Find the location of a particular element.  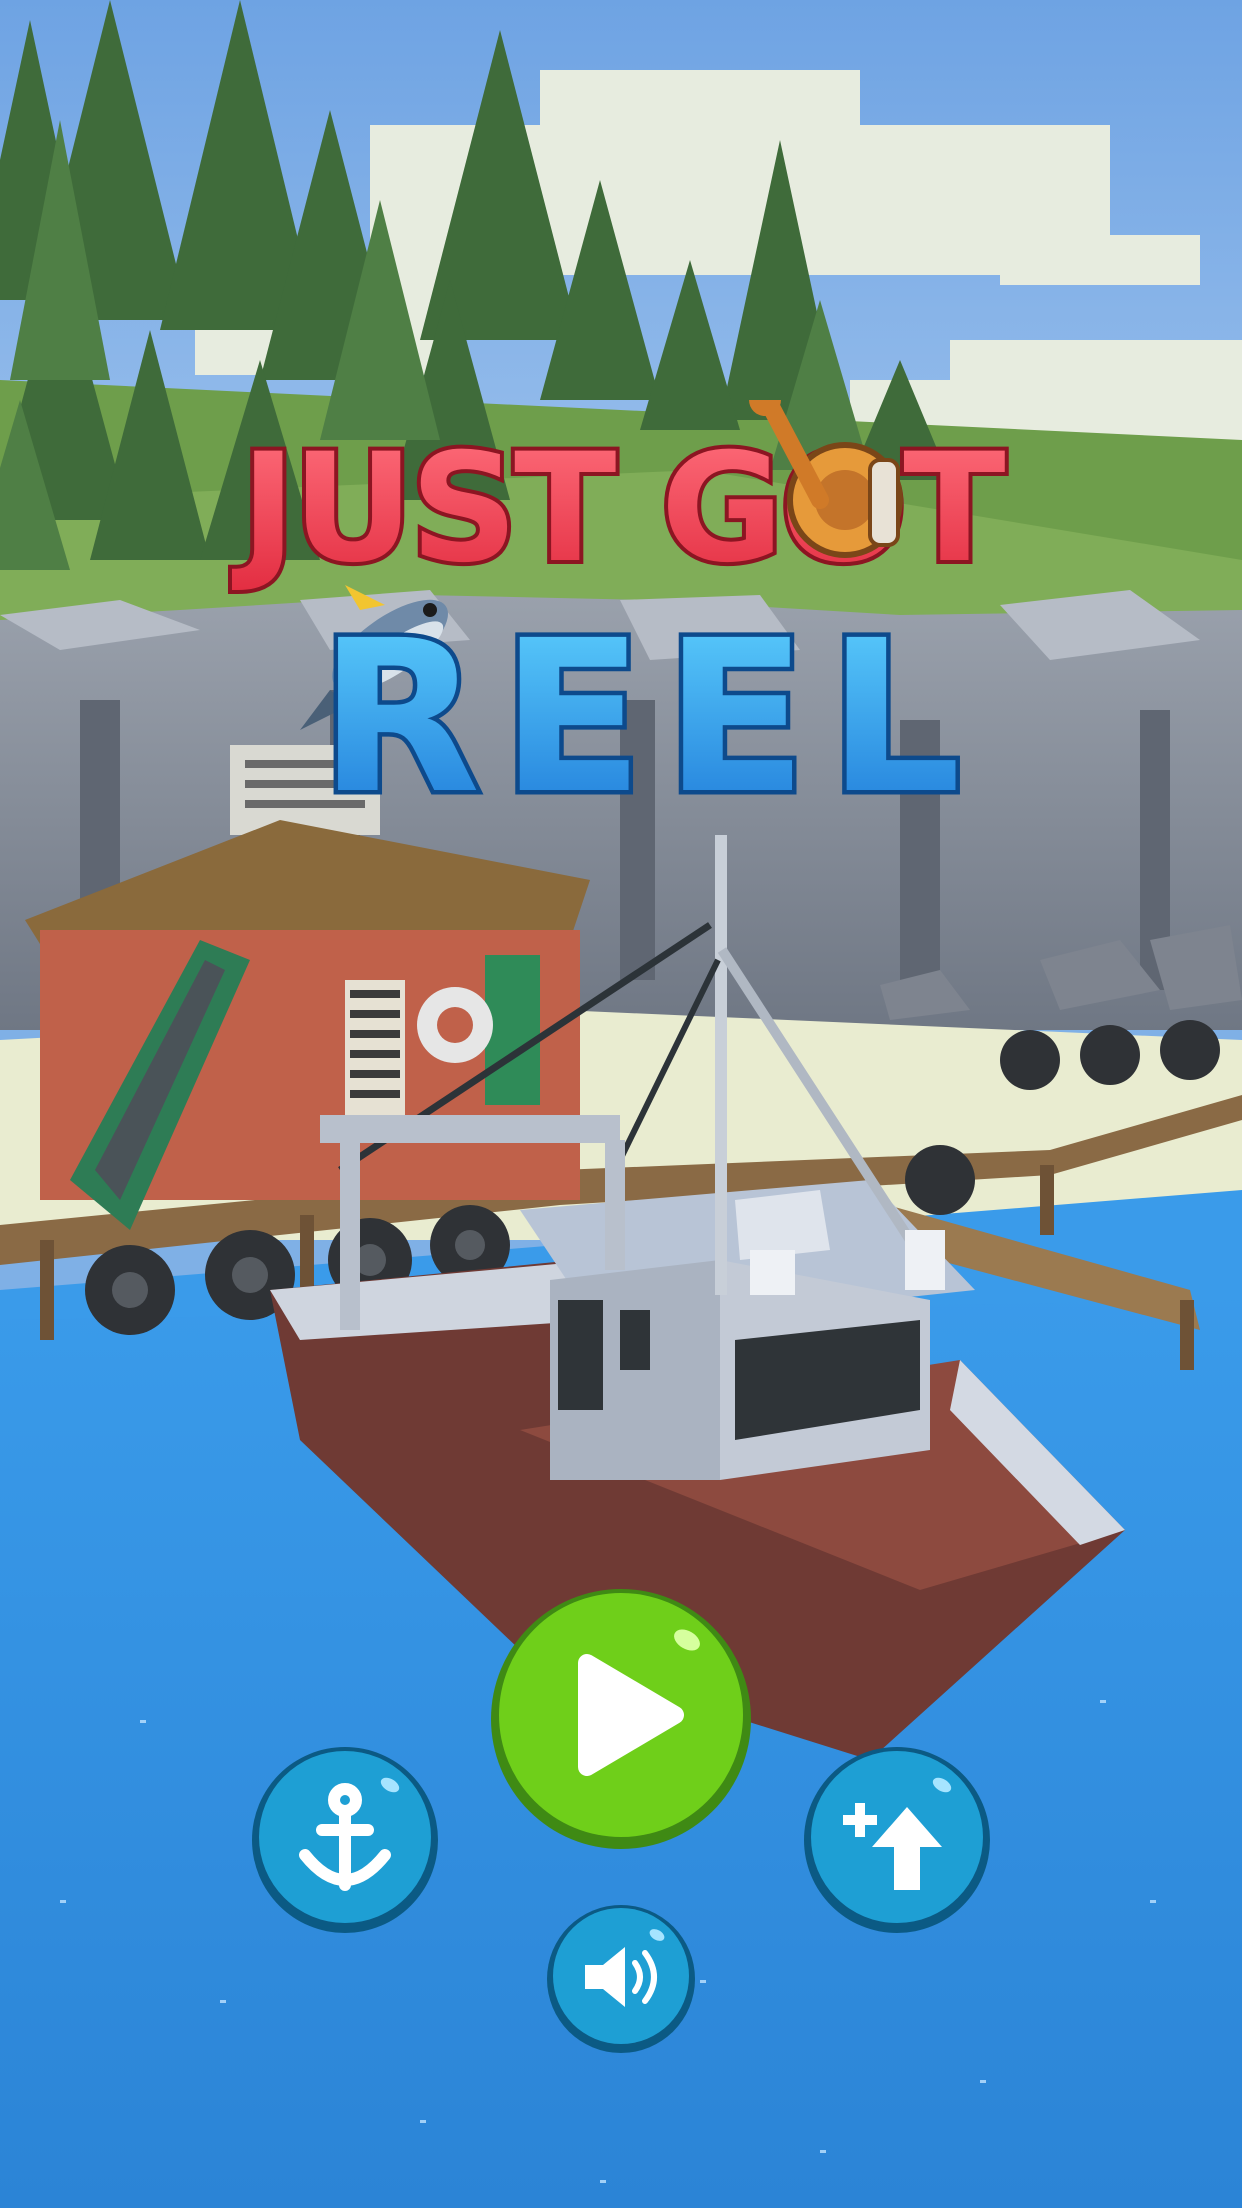

sound-button is located at coordinates (621, 1979).